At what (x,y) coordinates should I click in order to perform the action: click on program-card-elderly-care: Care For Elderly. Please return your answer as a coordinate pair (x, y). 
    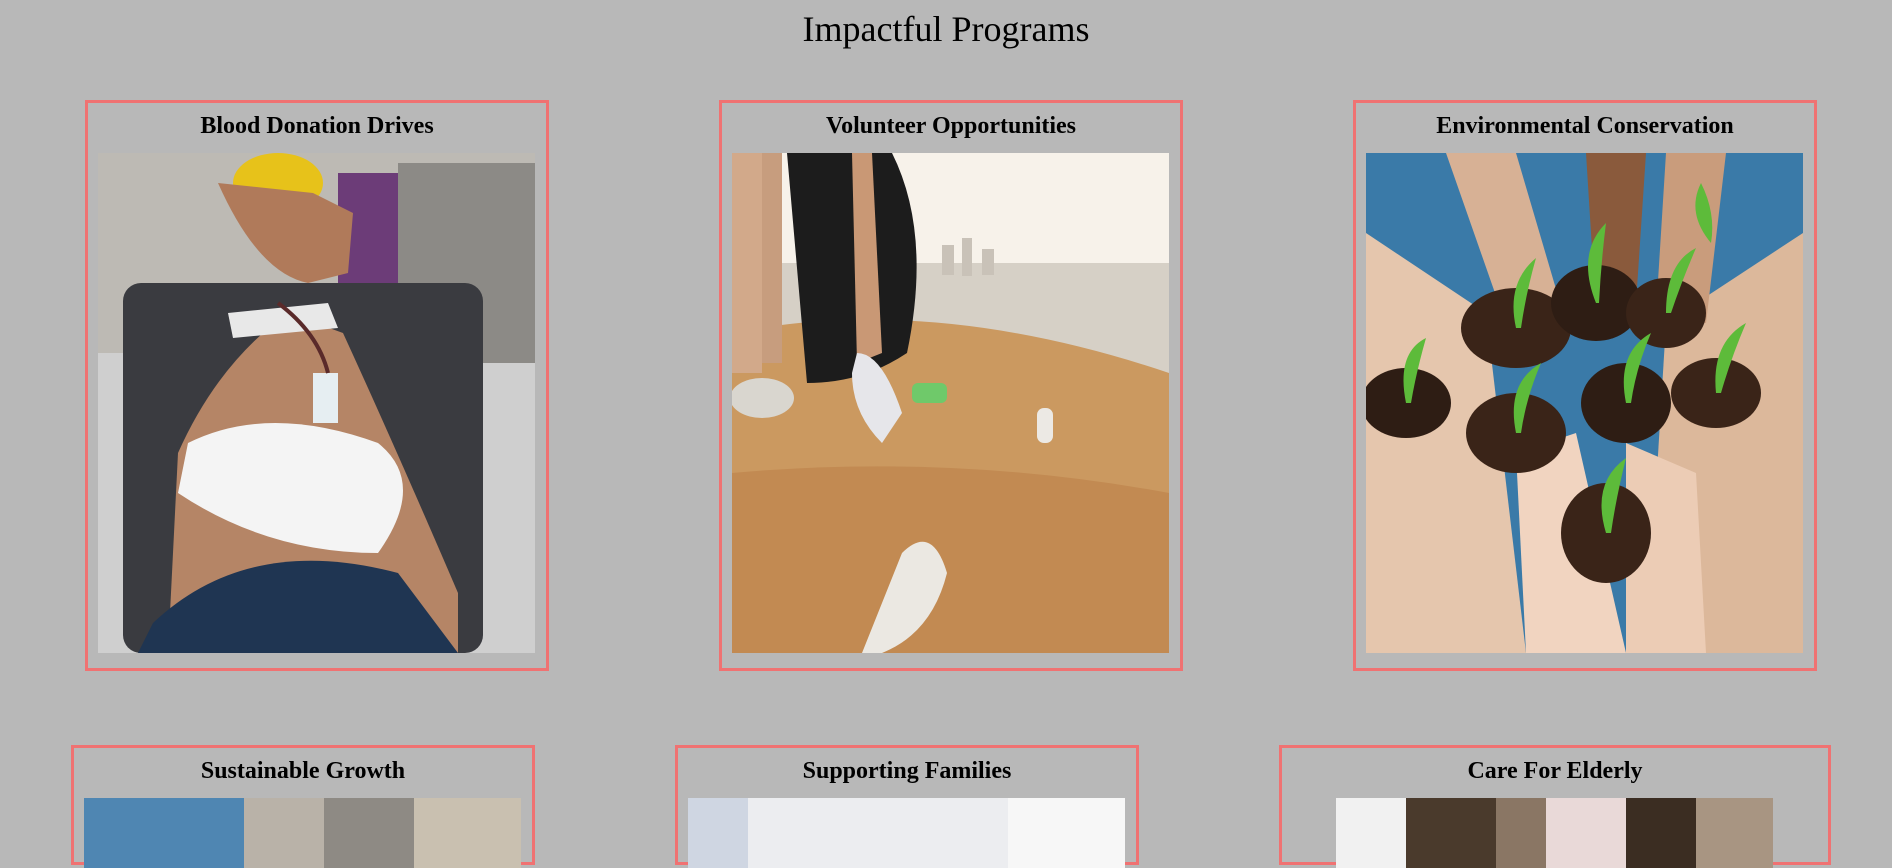
    Looking at the image, I should click on (1555, 806).